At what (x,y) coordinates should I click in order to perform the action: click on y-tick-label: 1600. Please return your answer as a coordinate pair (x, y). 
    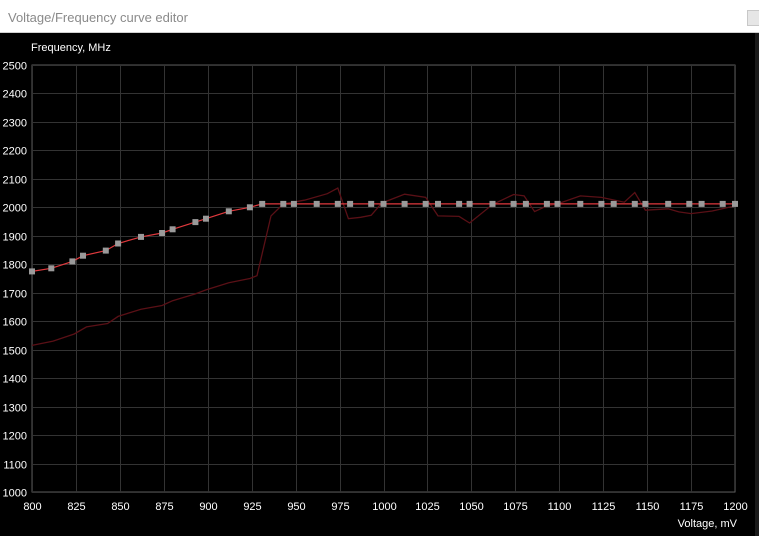
    Looking at the image, I should click on (15, 323).